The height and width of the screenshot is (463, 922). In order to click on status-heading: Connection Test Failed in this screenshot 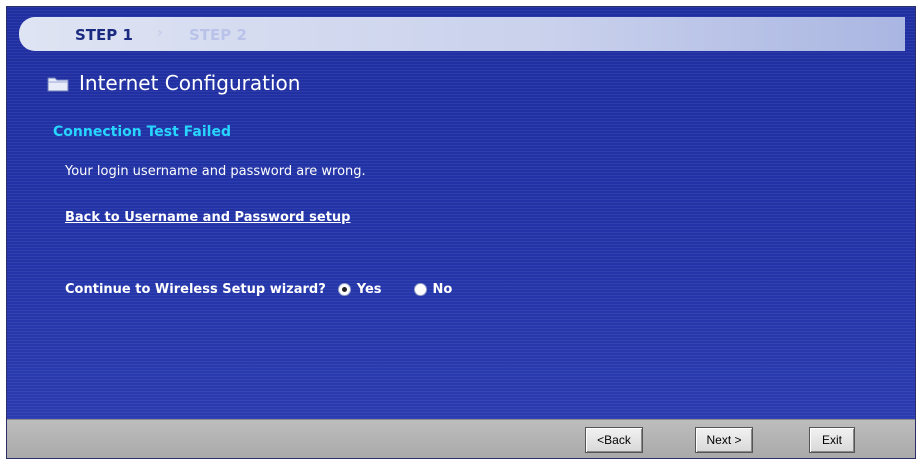, I will do `click(142, 132)`.